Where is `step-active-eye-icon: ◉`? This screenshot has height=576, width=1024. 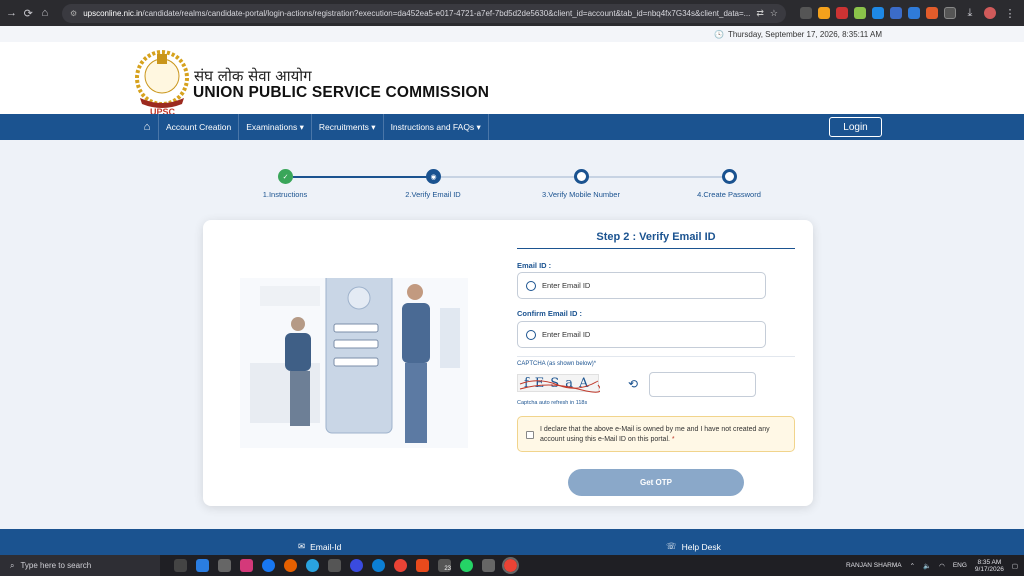
step-active-eye-icon: ◉ is located at coordinates (433, 176).